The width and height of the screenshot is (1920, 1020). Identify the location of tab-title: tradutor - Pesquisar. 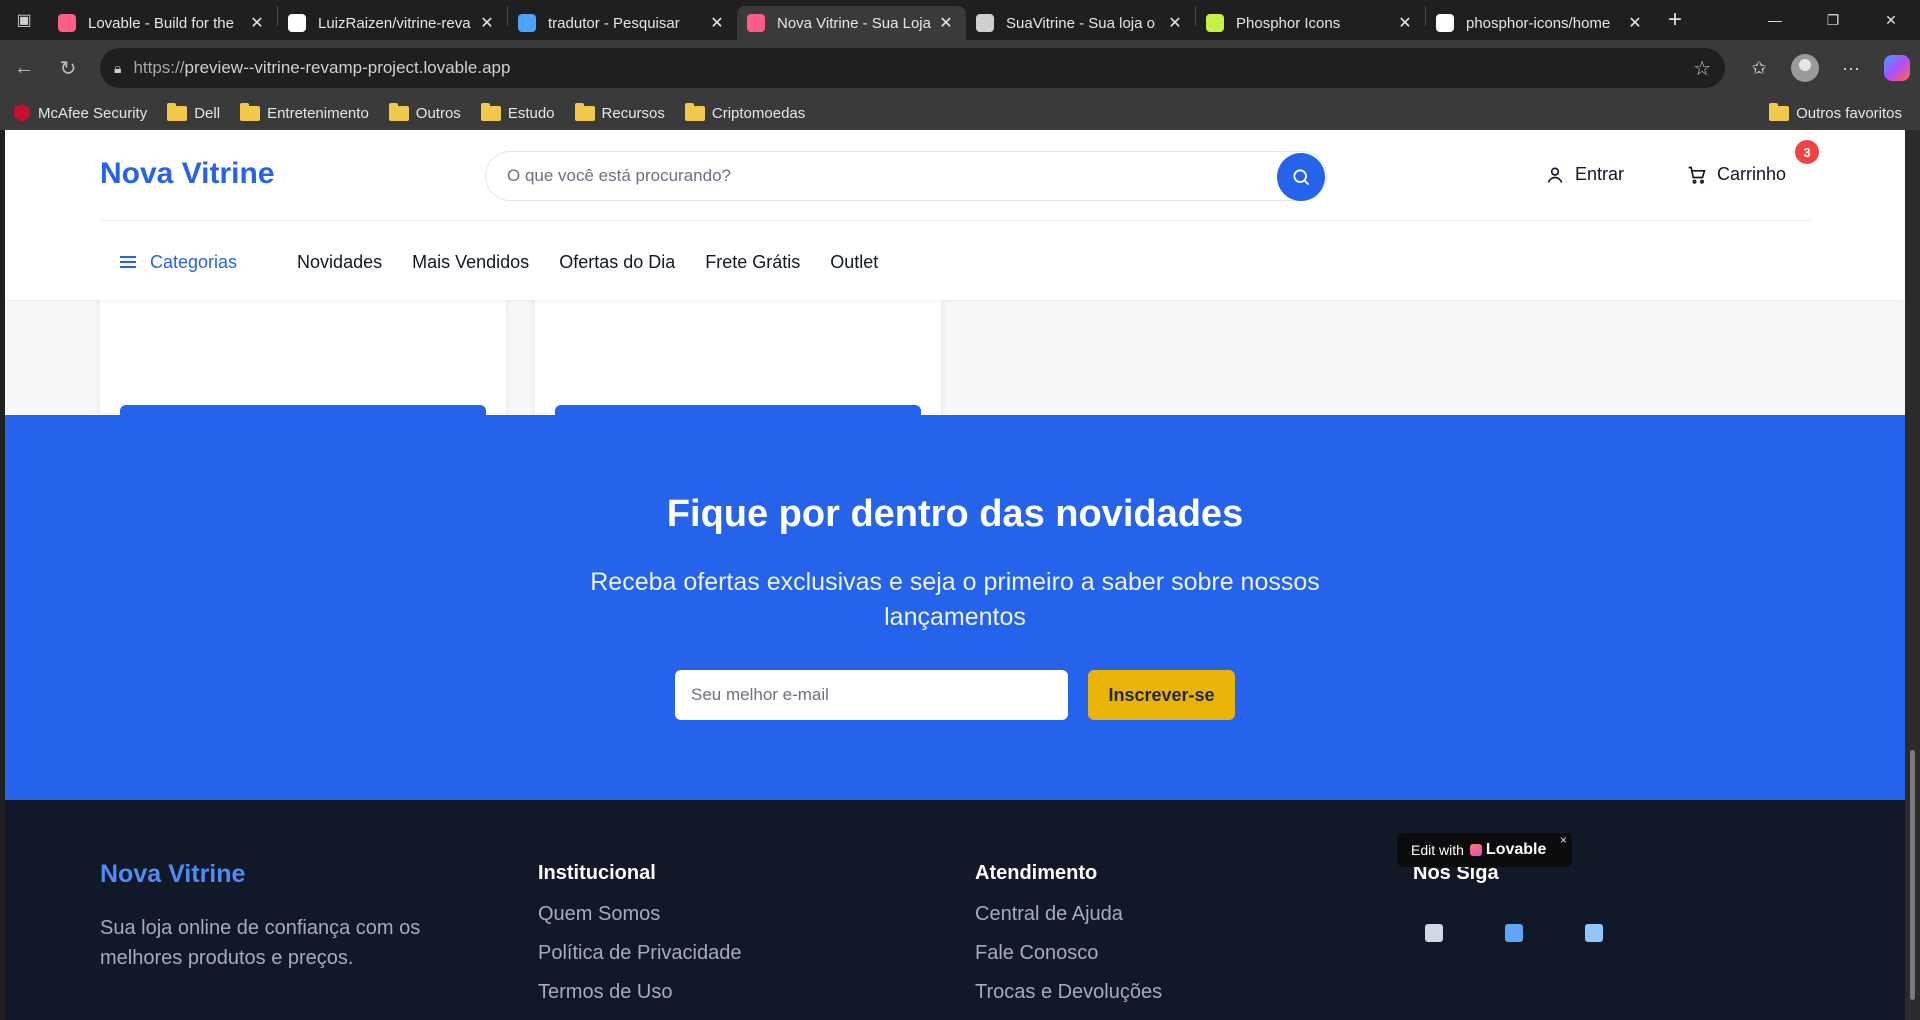
(614, 23).